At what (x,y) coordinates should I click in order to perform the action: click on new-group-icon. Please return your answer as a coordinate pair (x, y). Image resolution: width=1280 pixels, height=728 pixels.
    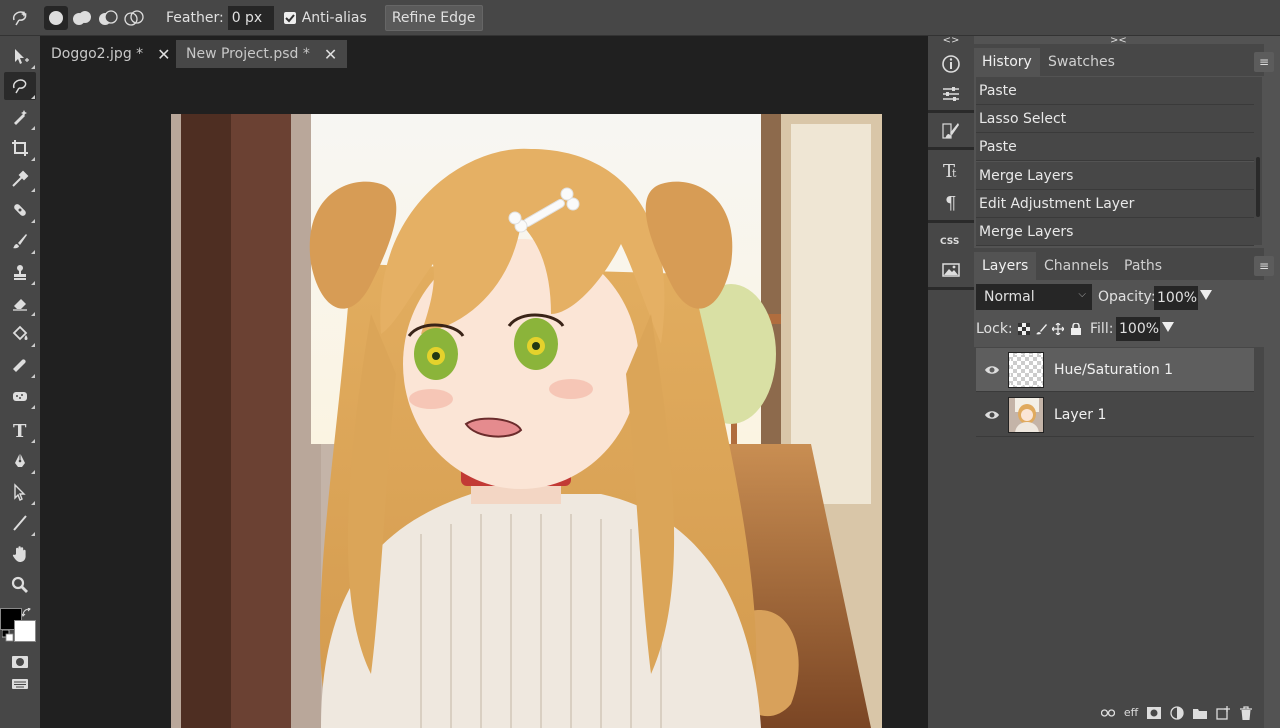
    Looking at the image, I should click on (1200, 713).